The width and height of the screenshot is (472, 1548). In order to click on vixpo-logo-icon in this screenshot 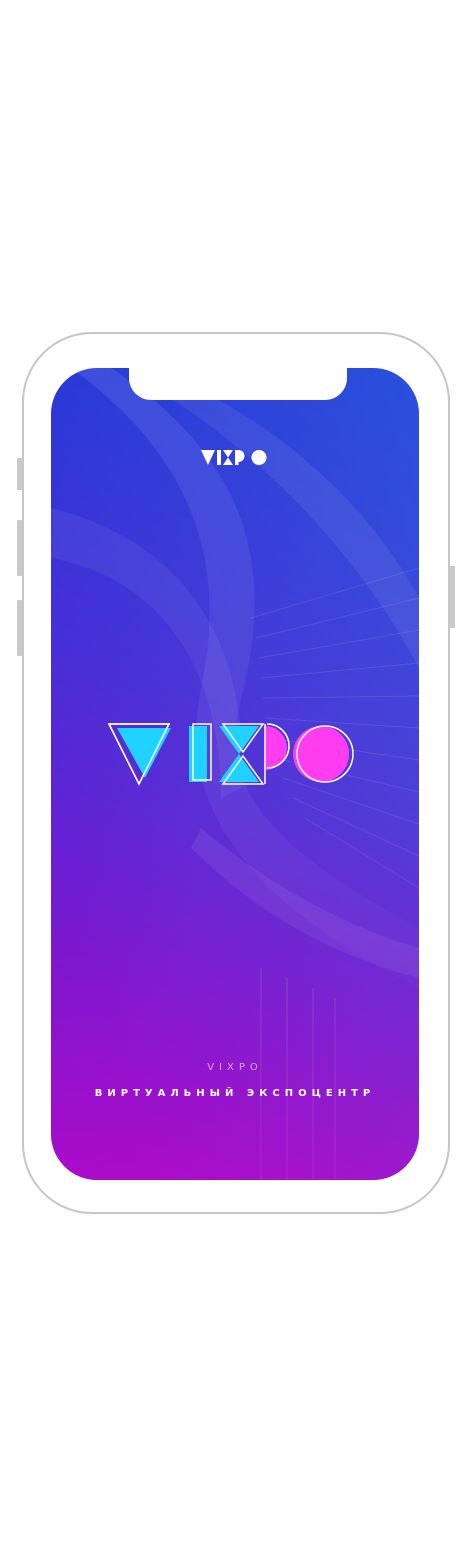, I will do `click(234, 457)`.